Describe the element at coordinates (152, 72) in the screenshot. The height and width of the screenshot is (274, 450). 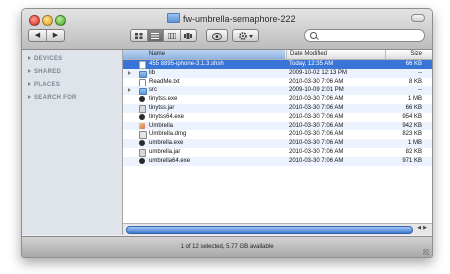
I see `file-name: lib` at that location.